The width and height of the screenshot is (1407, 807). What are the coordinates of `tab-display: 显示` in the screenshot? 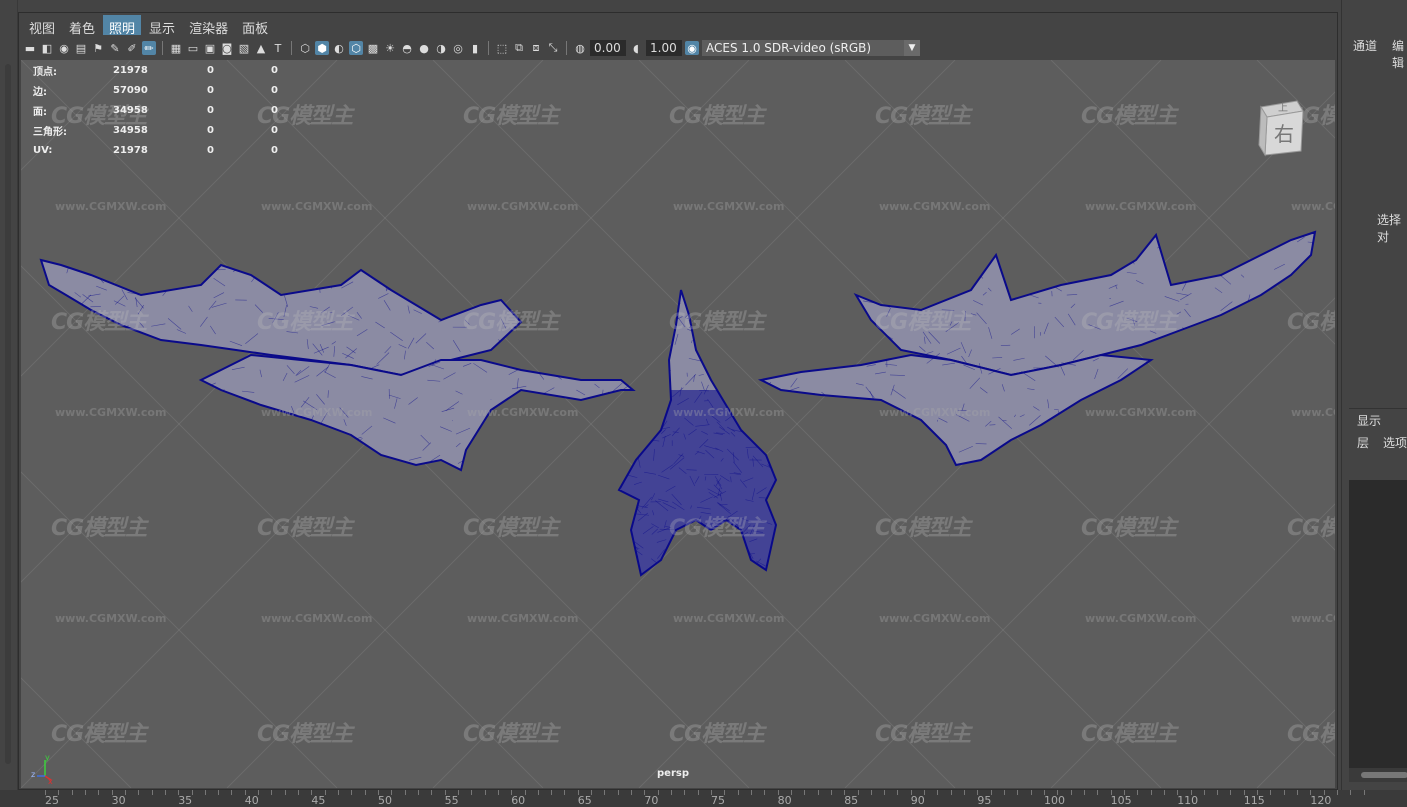 It's located at (1369, 420).